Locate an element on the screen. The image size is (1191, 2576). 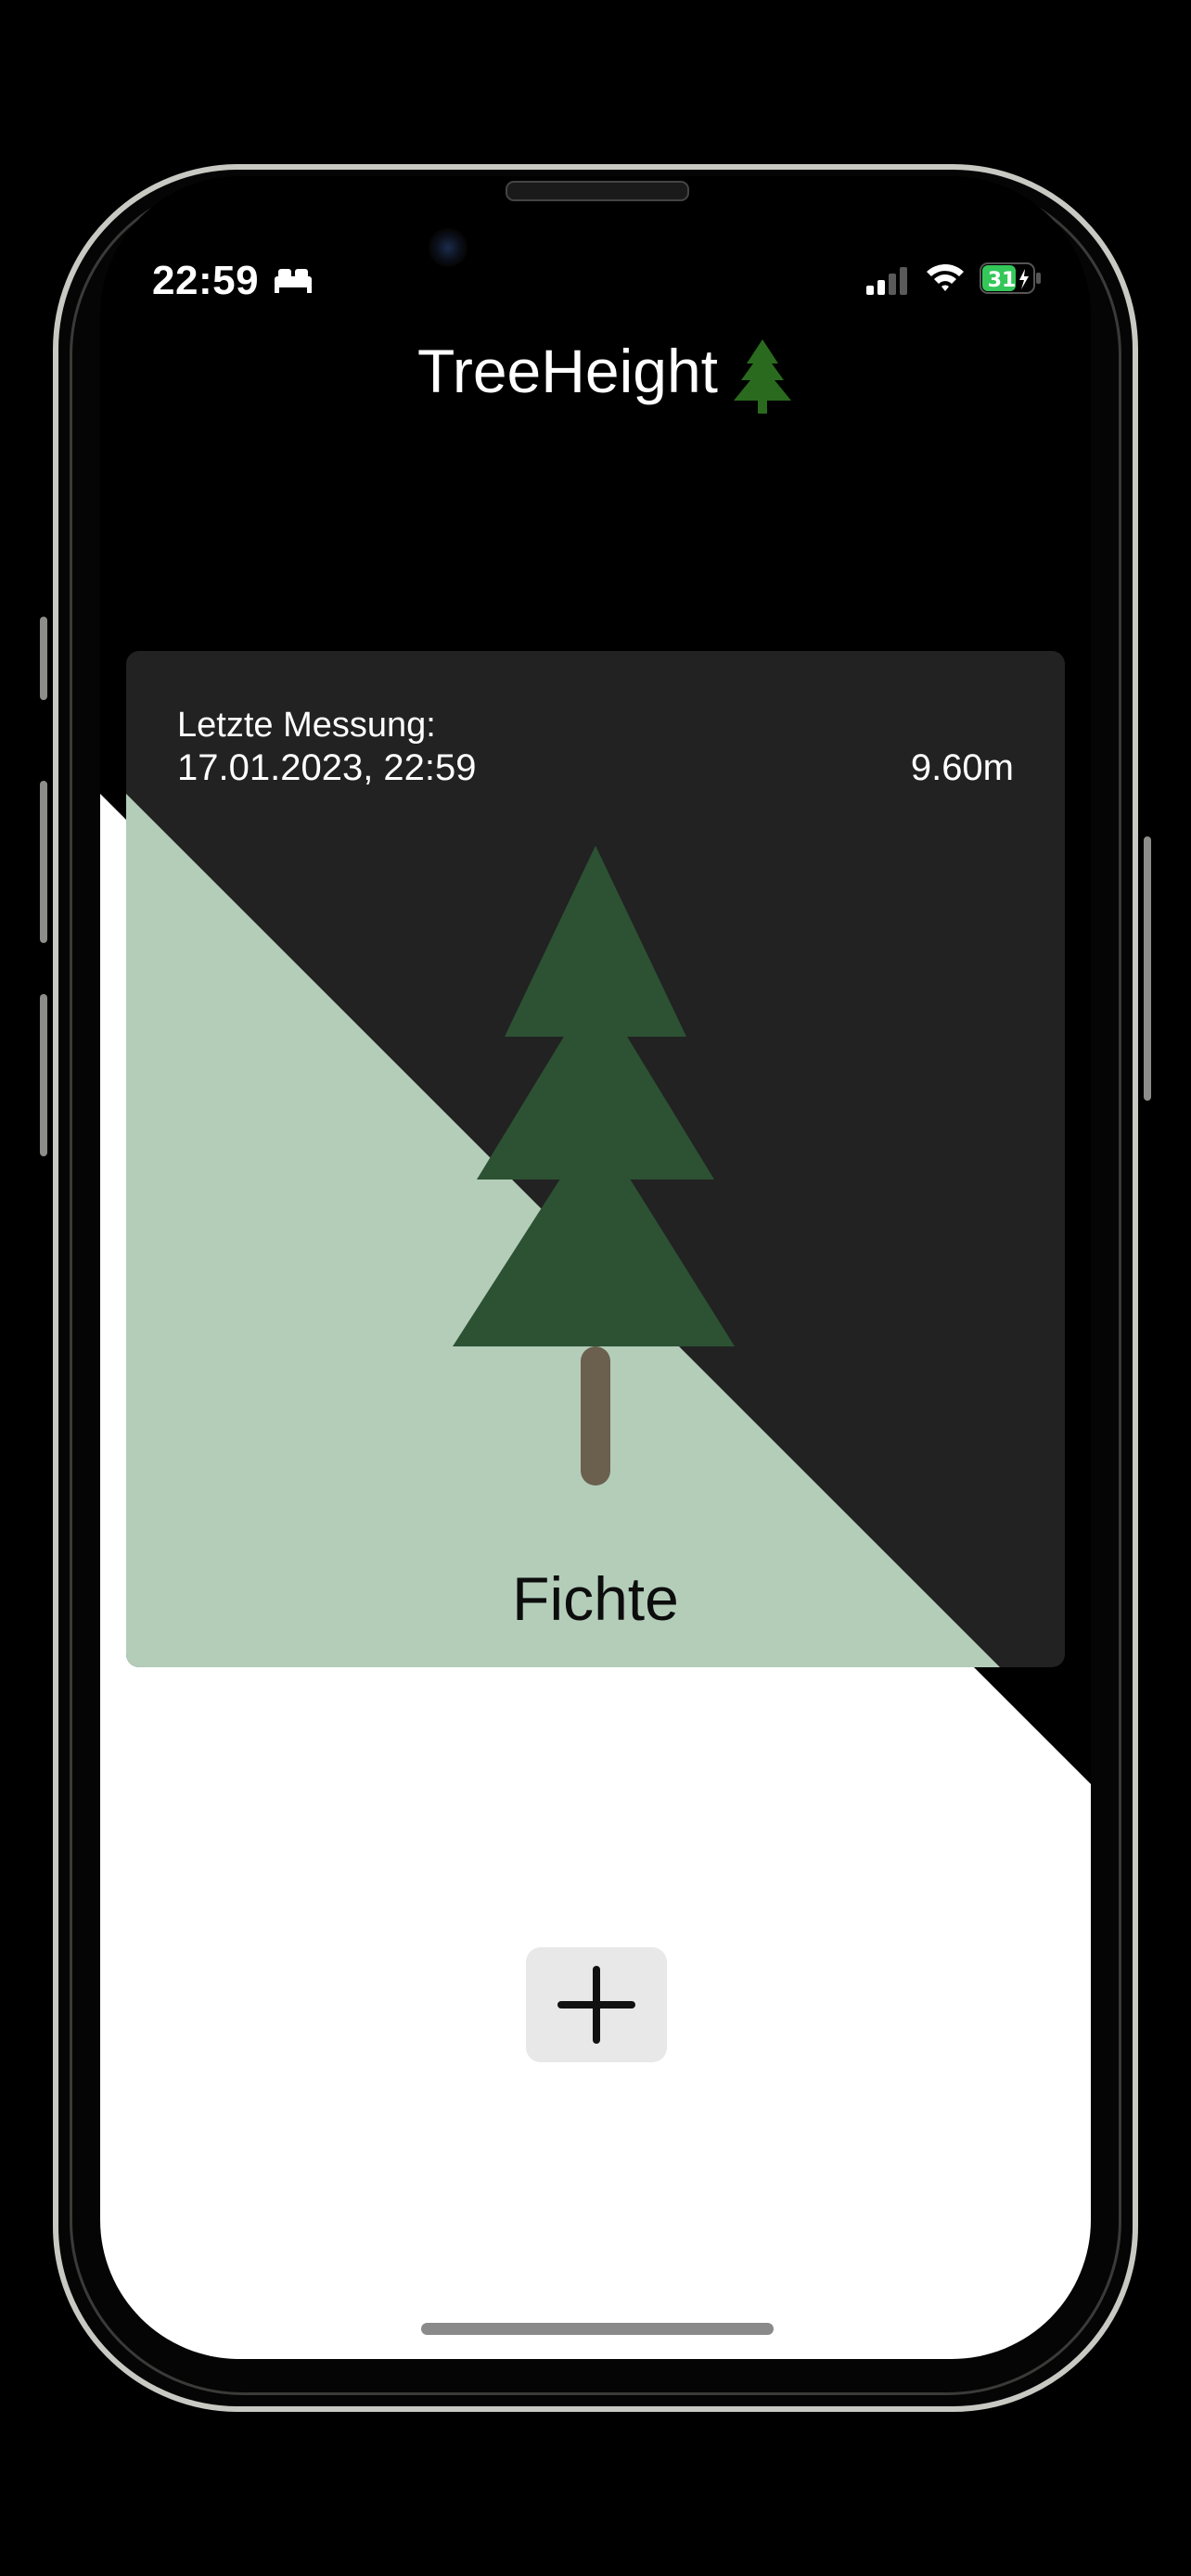
volume-down-button is located at coordinates (43, 1075).